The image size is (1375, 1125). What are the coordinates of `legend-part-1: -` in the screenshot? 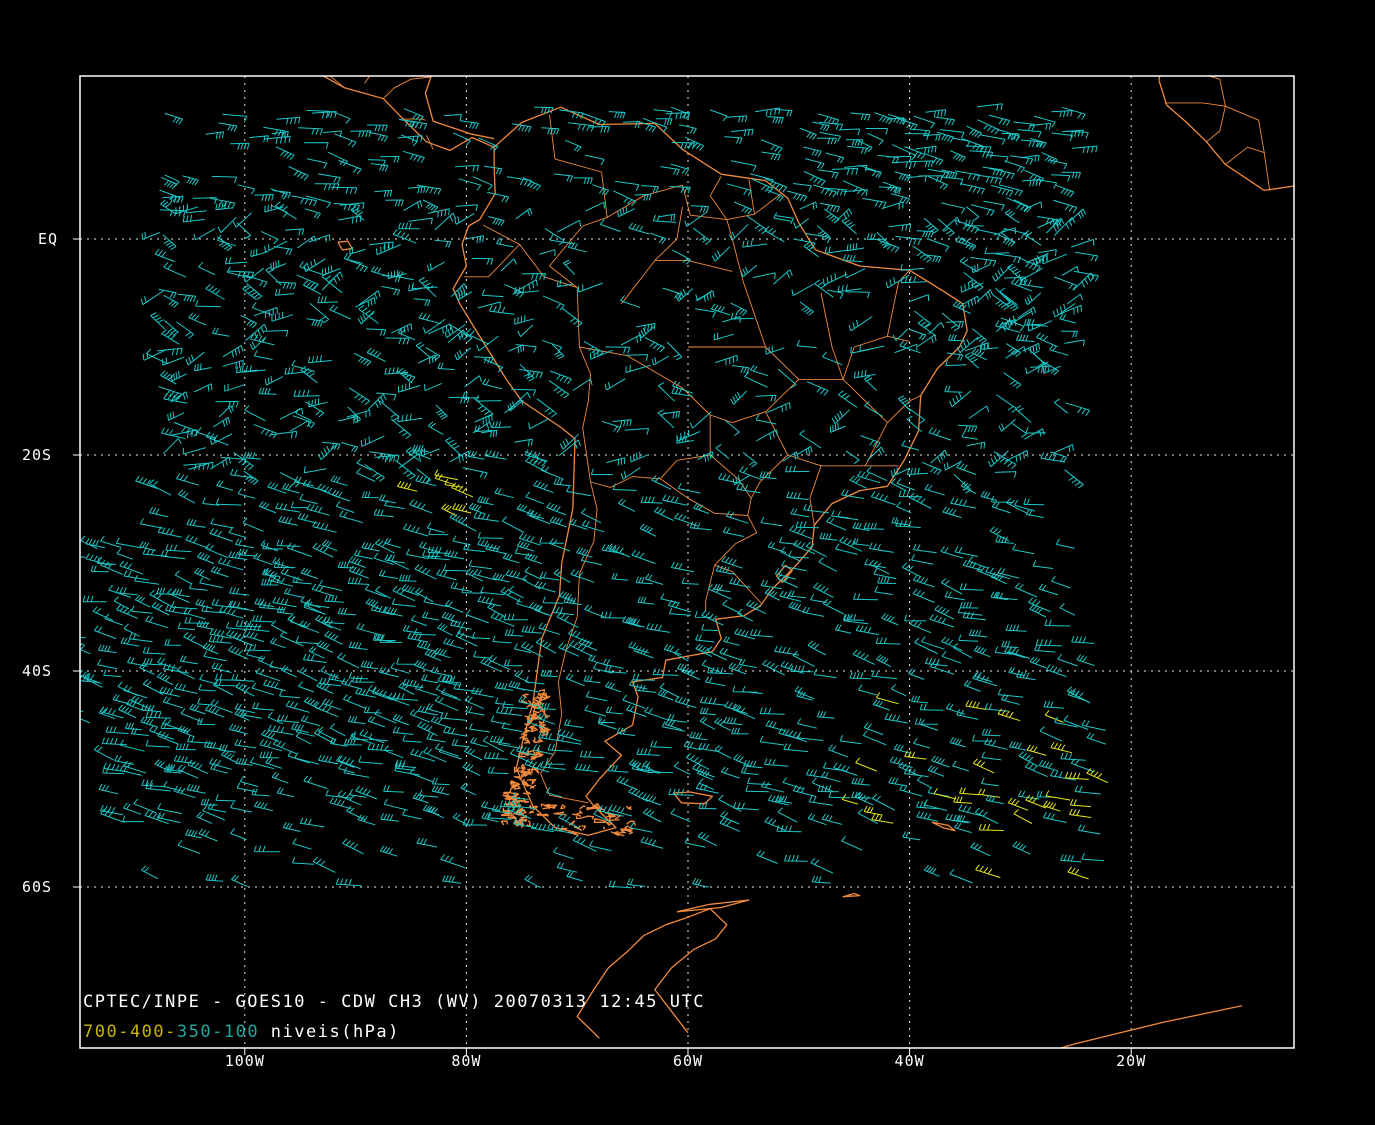 It's located at (171, 1032).